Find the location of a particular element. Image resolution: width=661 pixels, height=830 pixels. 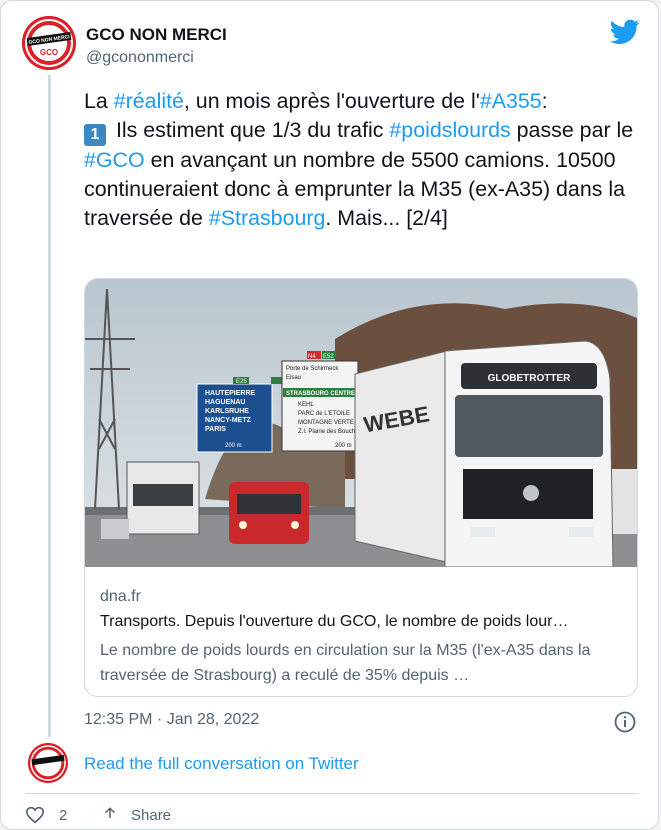

twitter-bird-icon is located at coordinates (625, 32).